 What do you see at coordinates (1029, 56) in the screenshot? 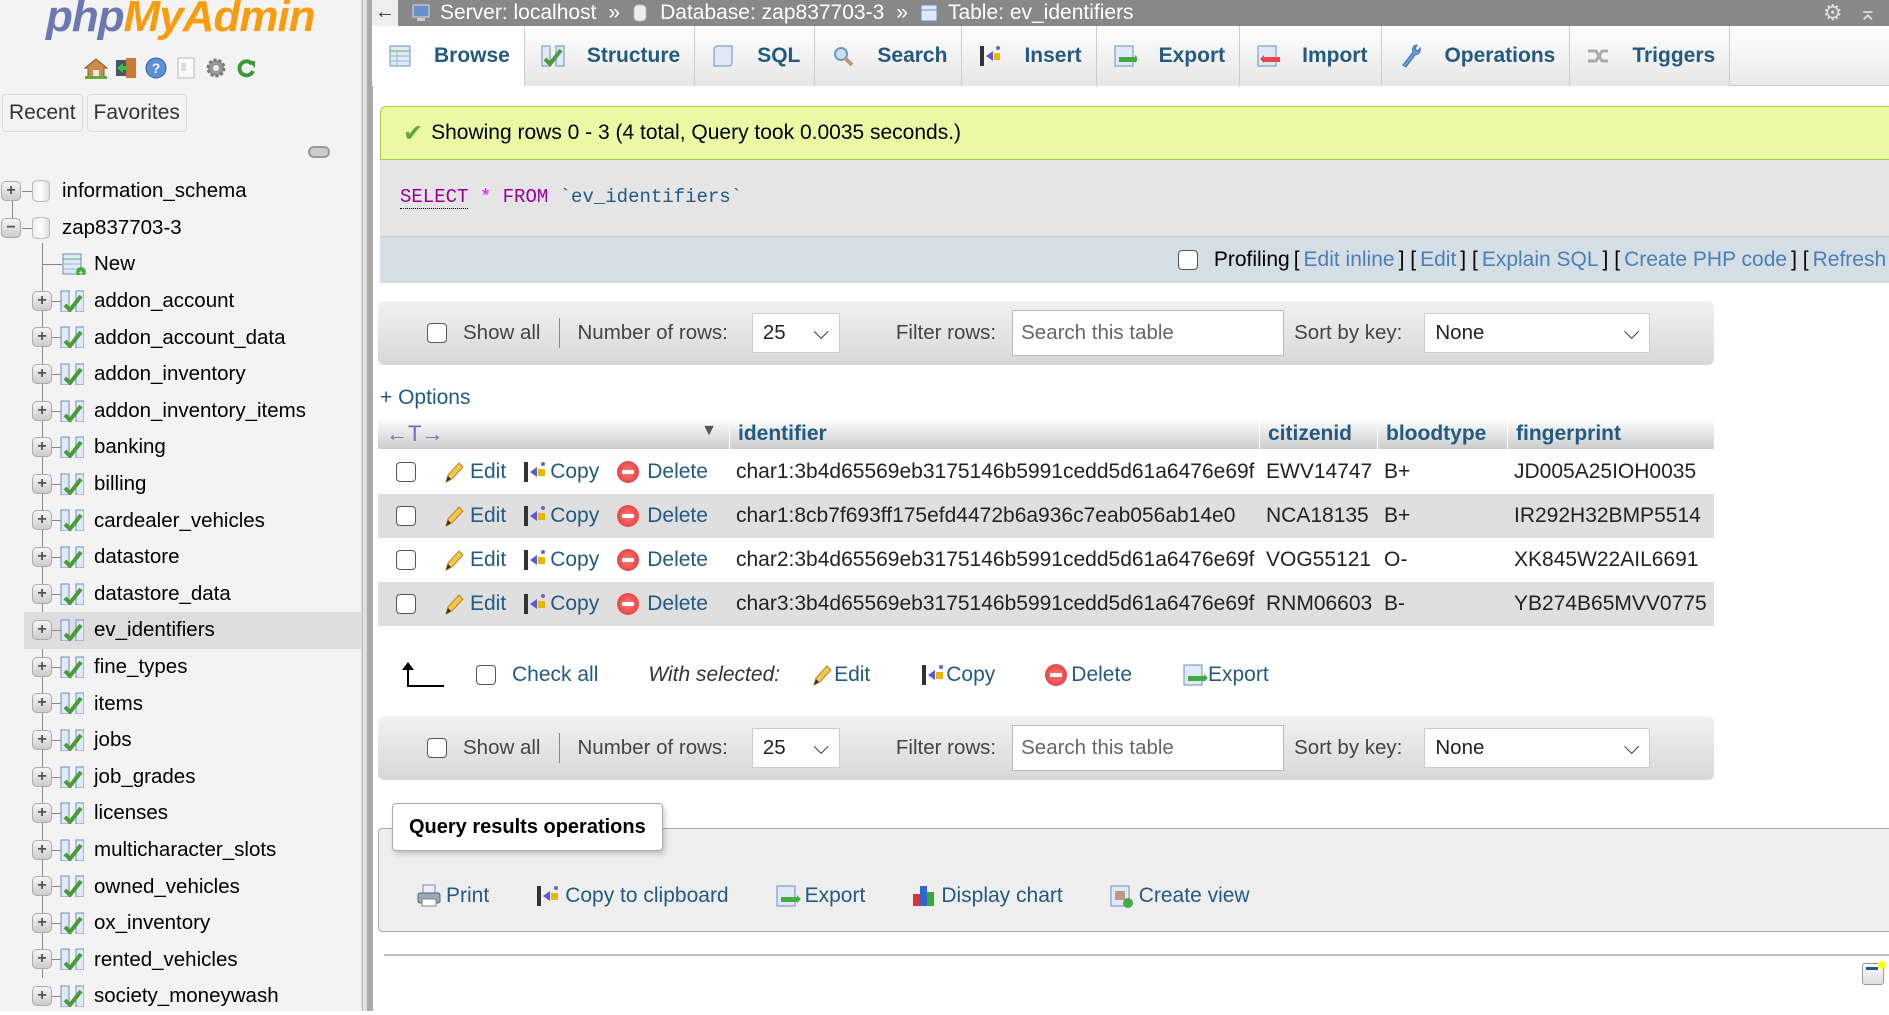
I see `tab-insert: Insert` at bounding box center [1029, 56].